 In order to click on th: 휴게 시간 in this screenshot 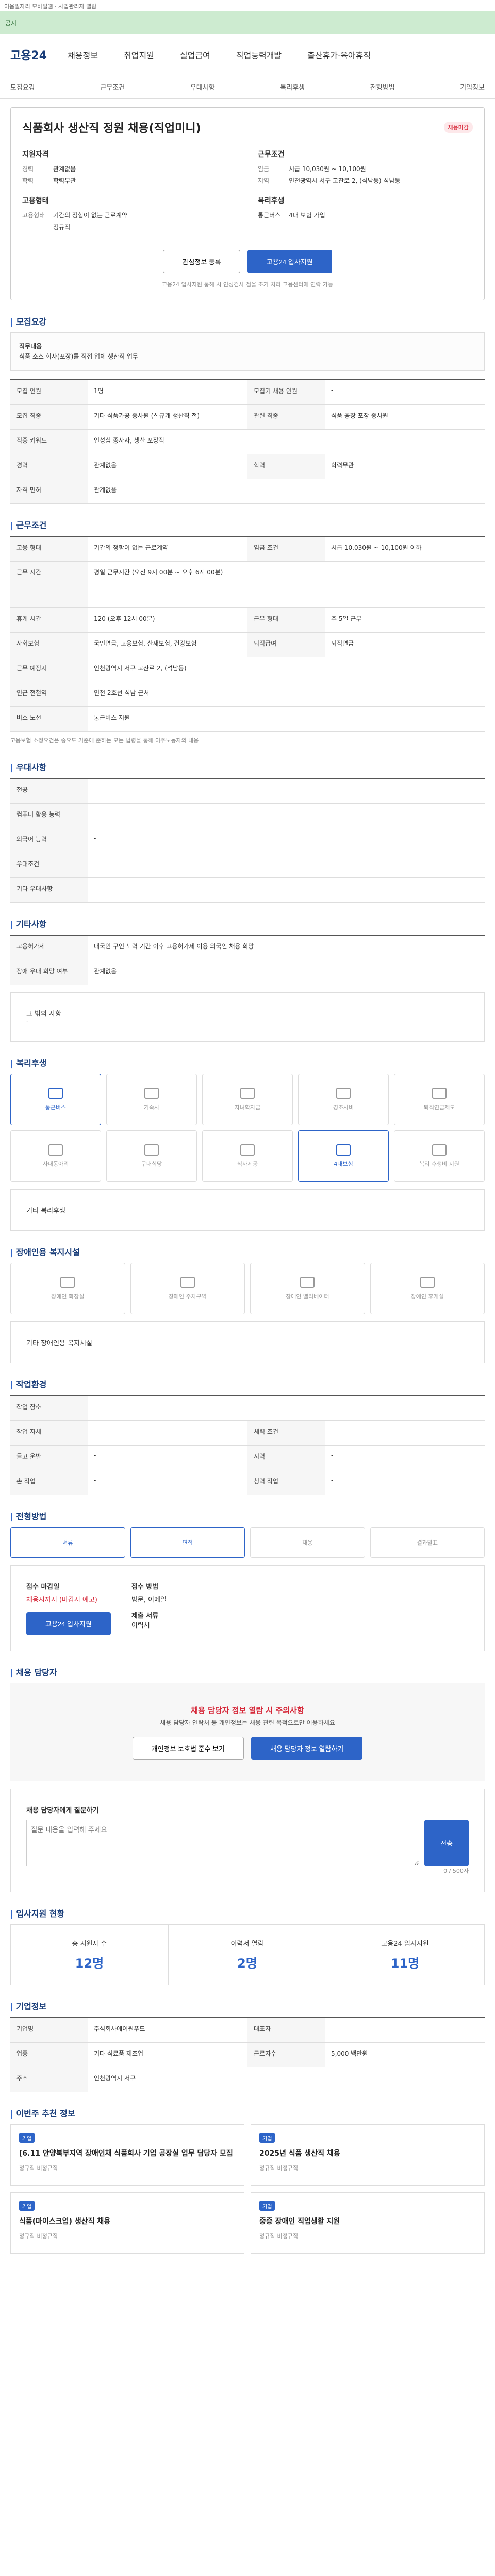, I will do `click(49, 619)`.